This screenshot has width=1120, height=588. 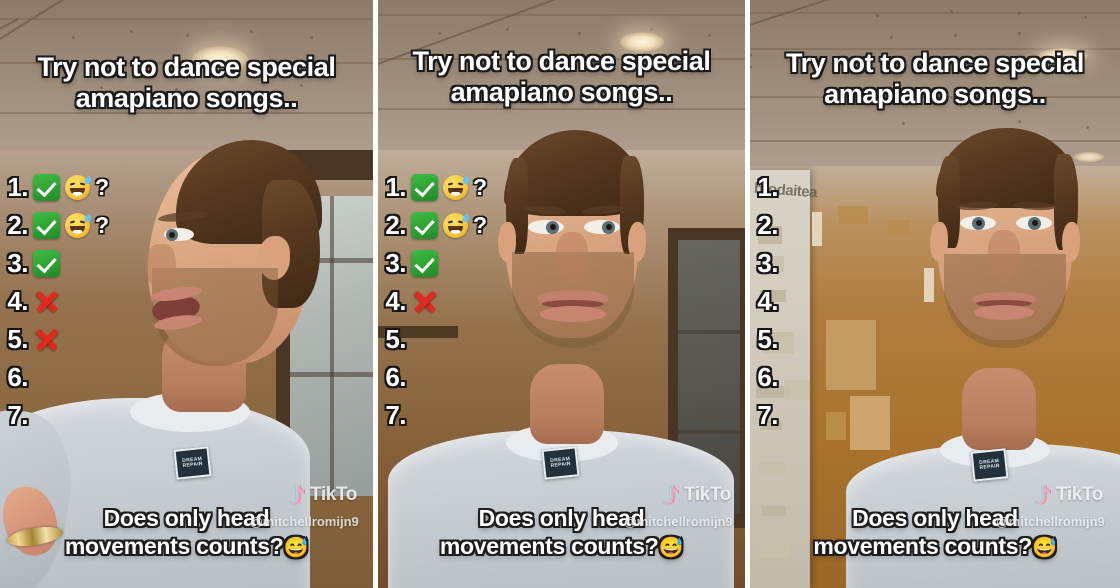 I want to click on list-item: 1., so click(x=822, y=187).